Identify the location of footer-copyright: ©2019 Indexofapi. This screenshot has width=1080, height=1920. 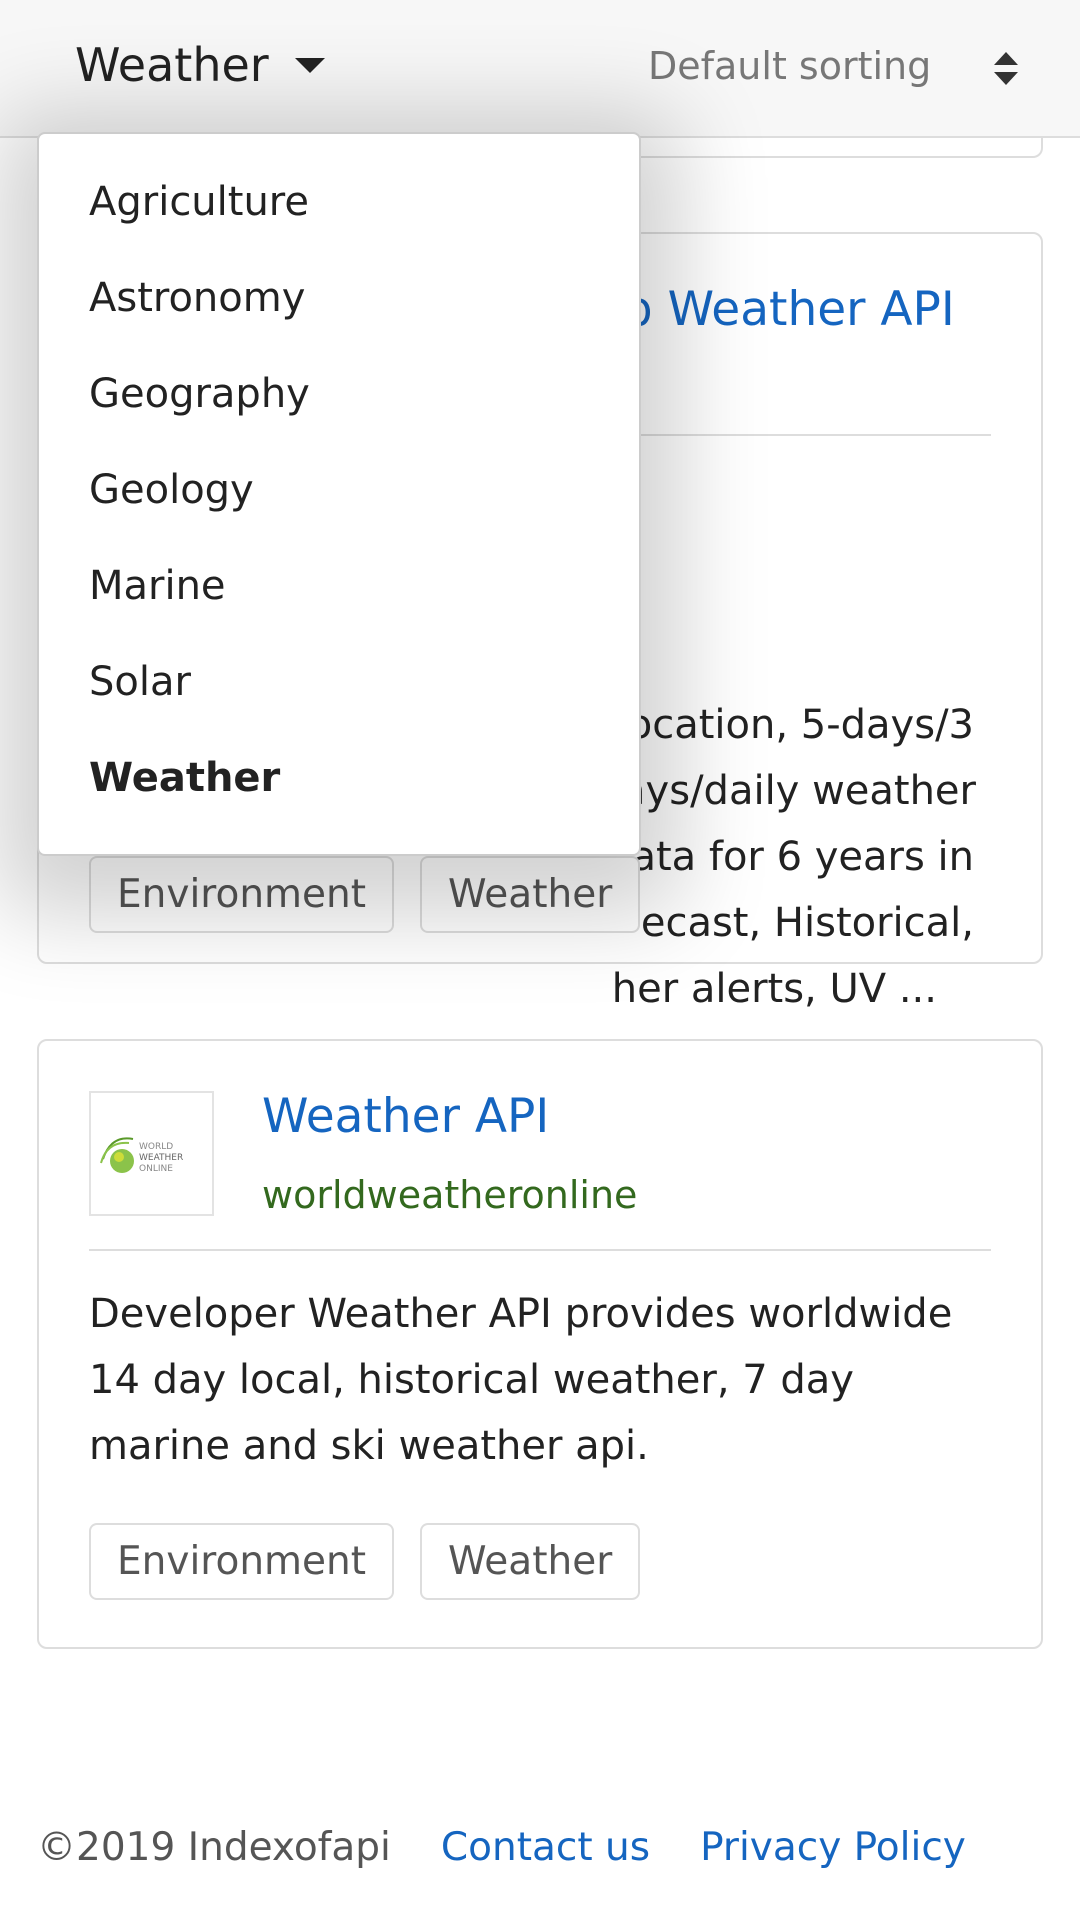
(214, 1847).